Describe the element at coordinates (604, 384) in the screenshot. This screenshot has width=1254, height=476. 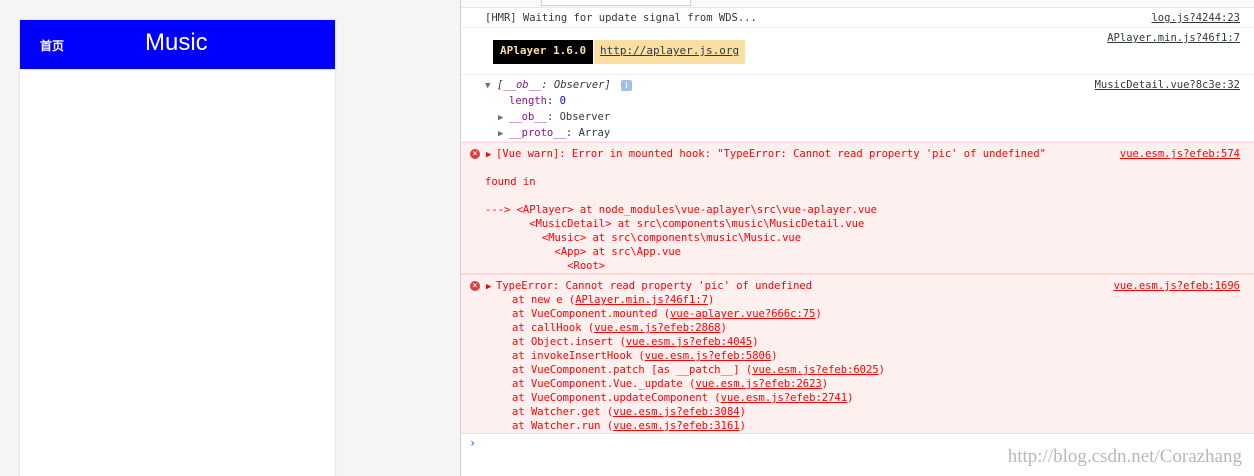
I see `stack-frame-text: at VueComponent.Vue._update (` at that location.